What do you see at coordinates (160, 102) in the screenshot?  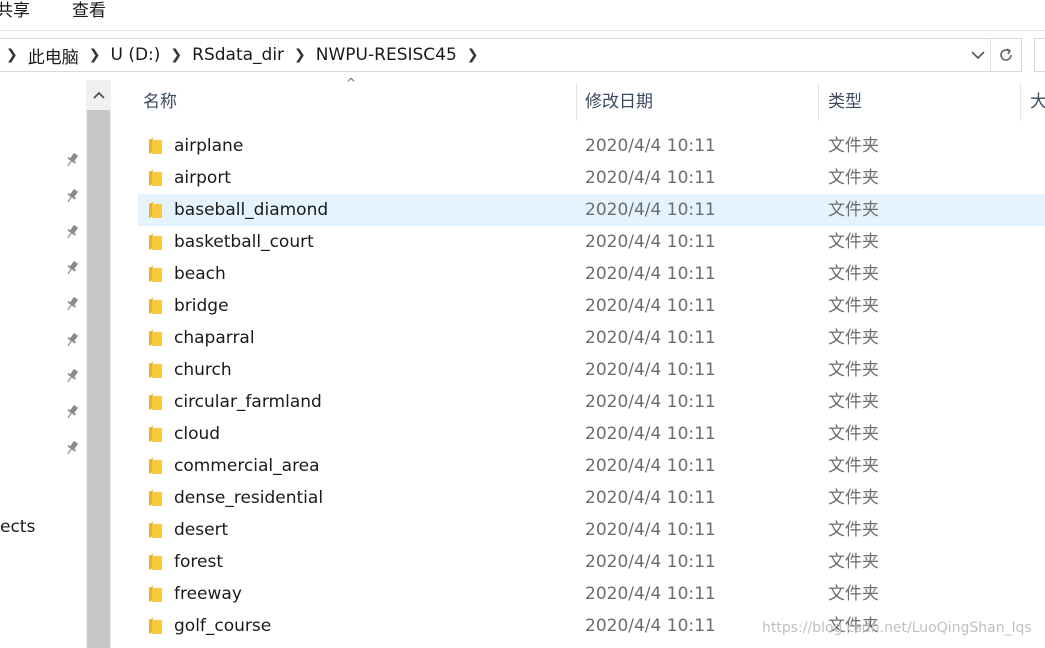 I see `column-header-name: 名称` at bounding box center [160, 102].